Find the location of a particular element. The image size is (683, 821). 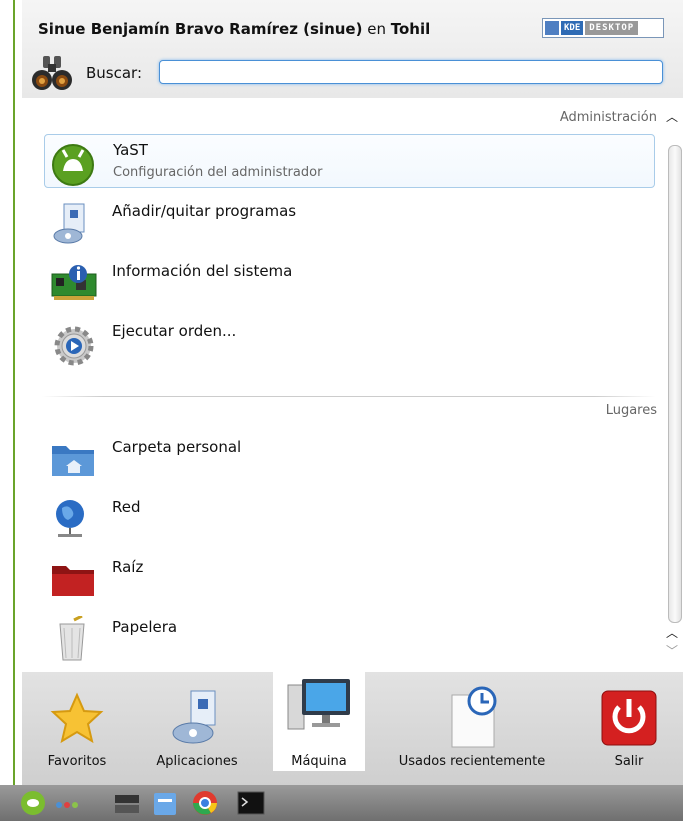

section-label-places: Lugares is located at coordinates (631, 410).